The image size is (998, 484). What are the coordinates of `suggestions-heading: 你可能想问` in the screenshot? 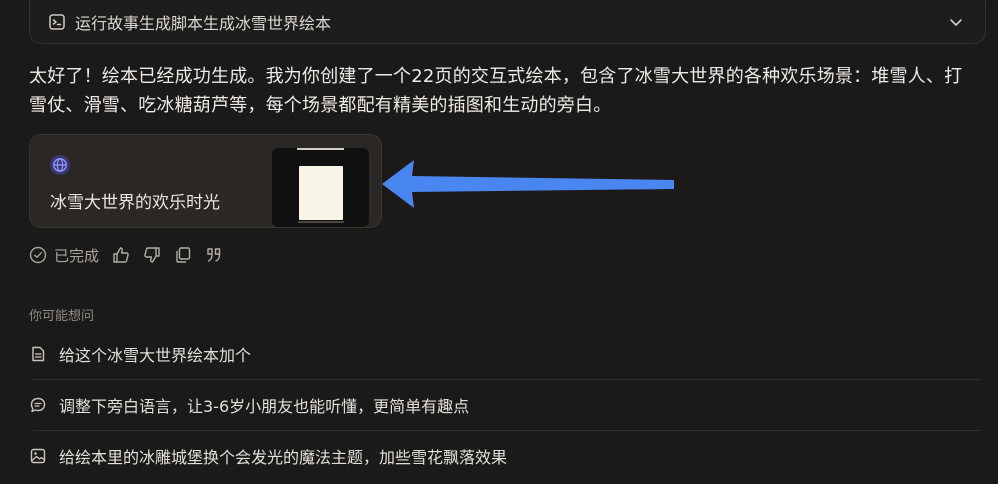 It's located at (62, 316).